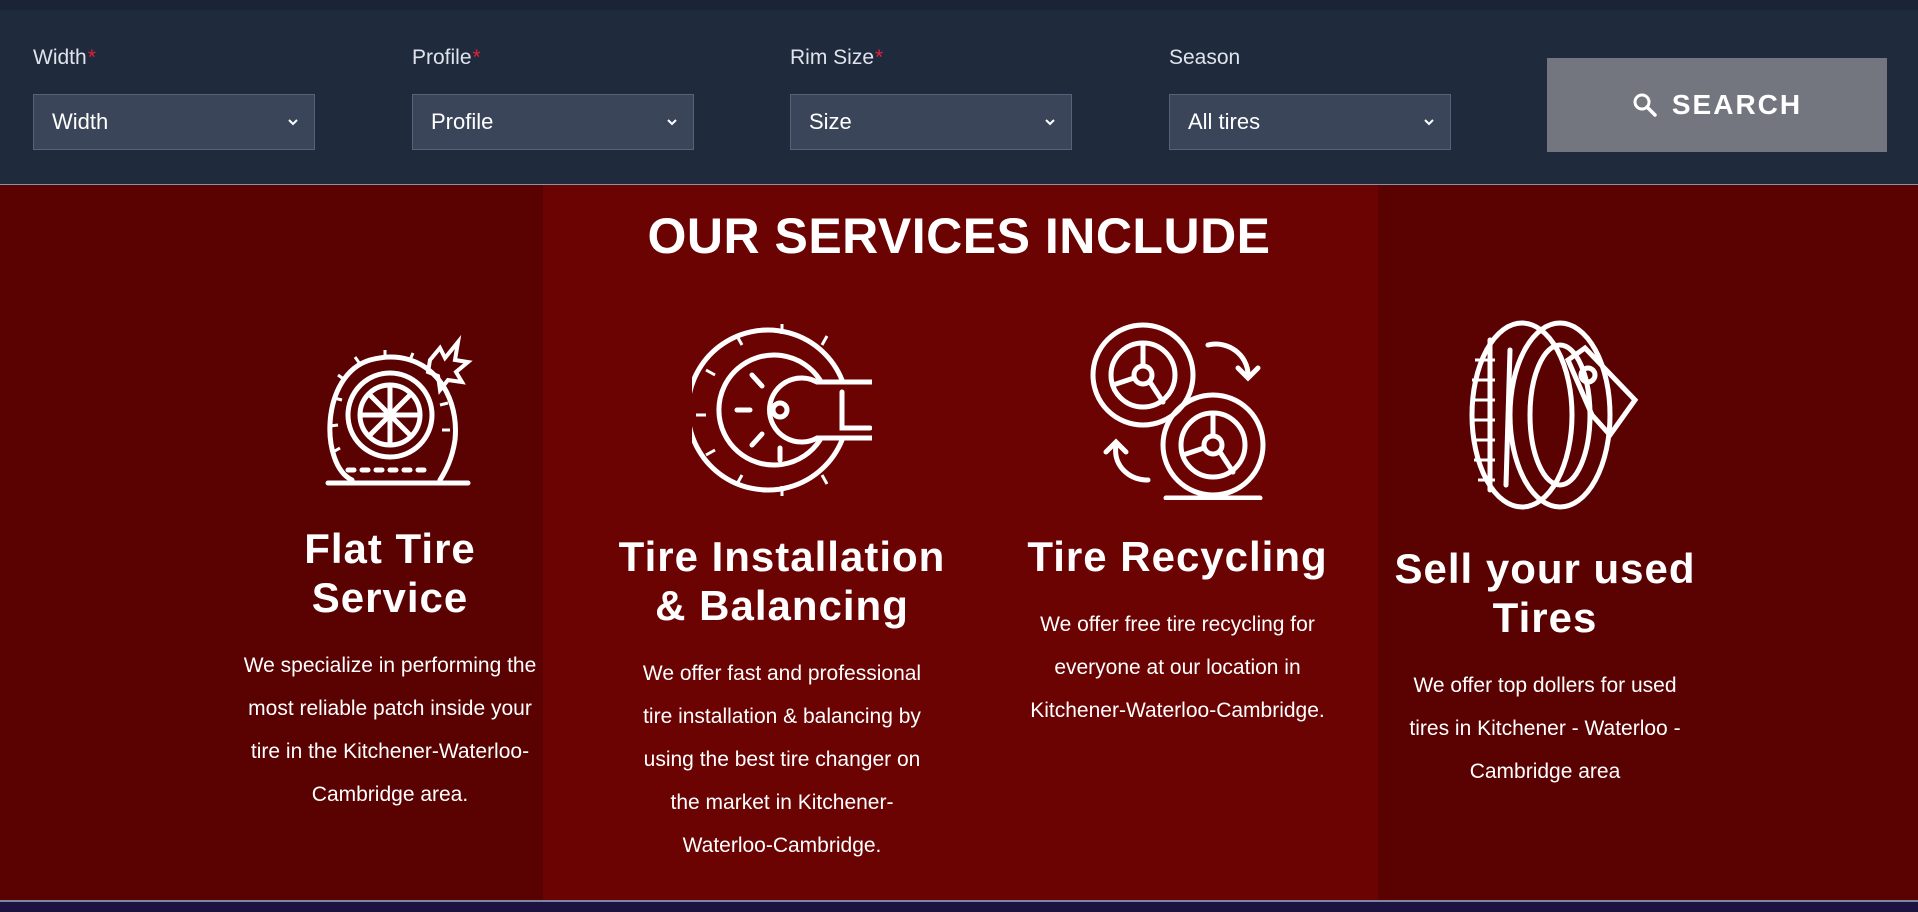  What do you see at coordinates (462, 121) in the screenshot?
I see `profile-select-value: Profile` at bounding box center [462, 121].